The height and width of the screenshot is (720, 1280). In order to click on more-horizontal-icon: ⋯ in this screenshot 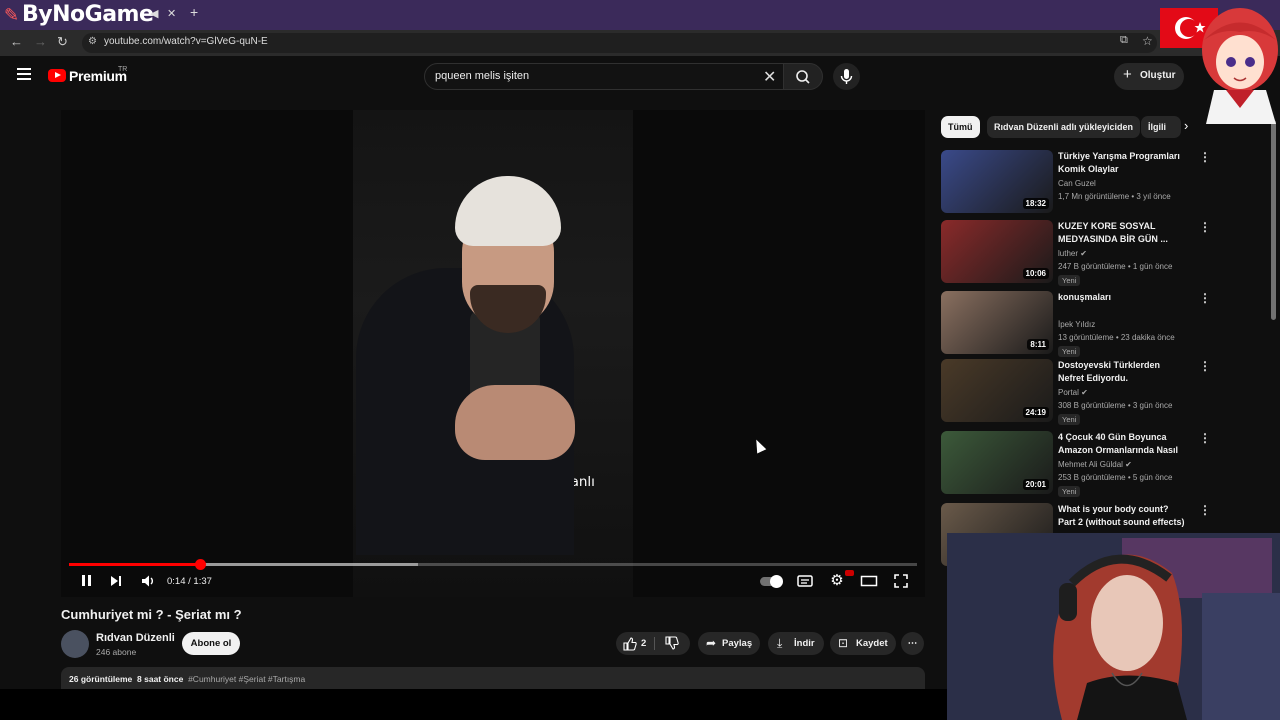, I will do `click(912, 643)`.